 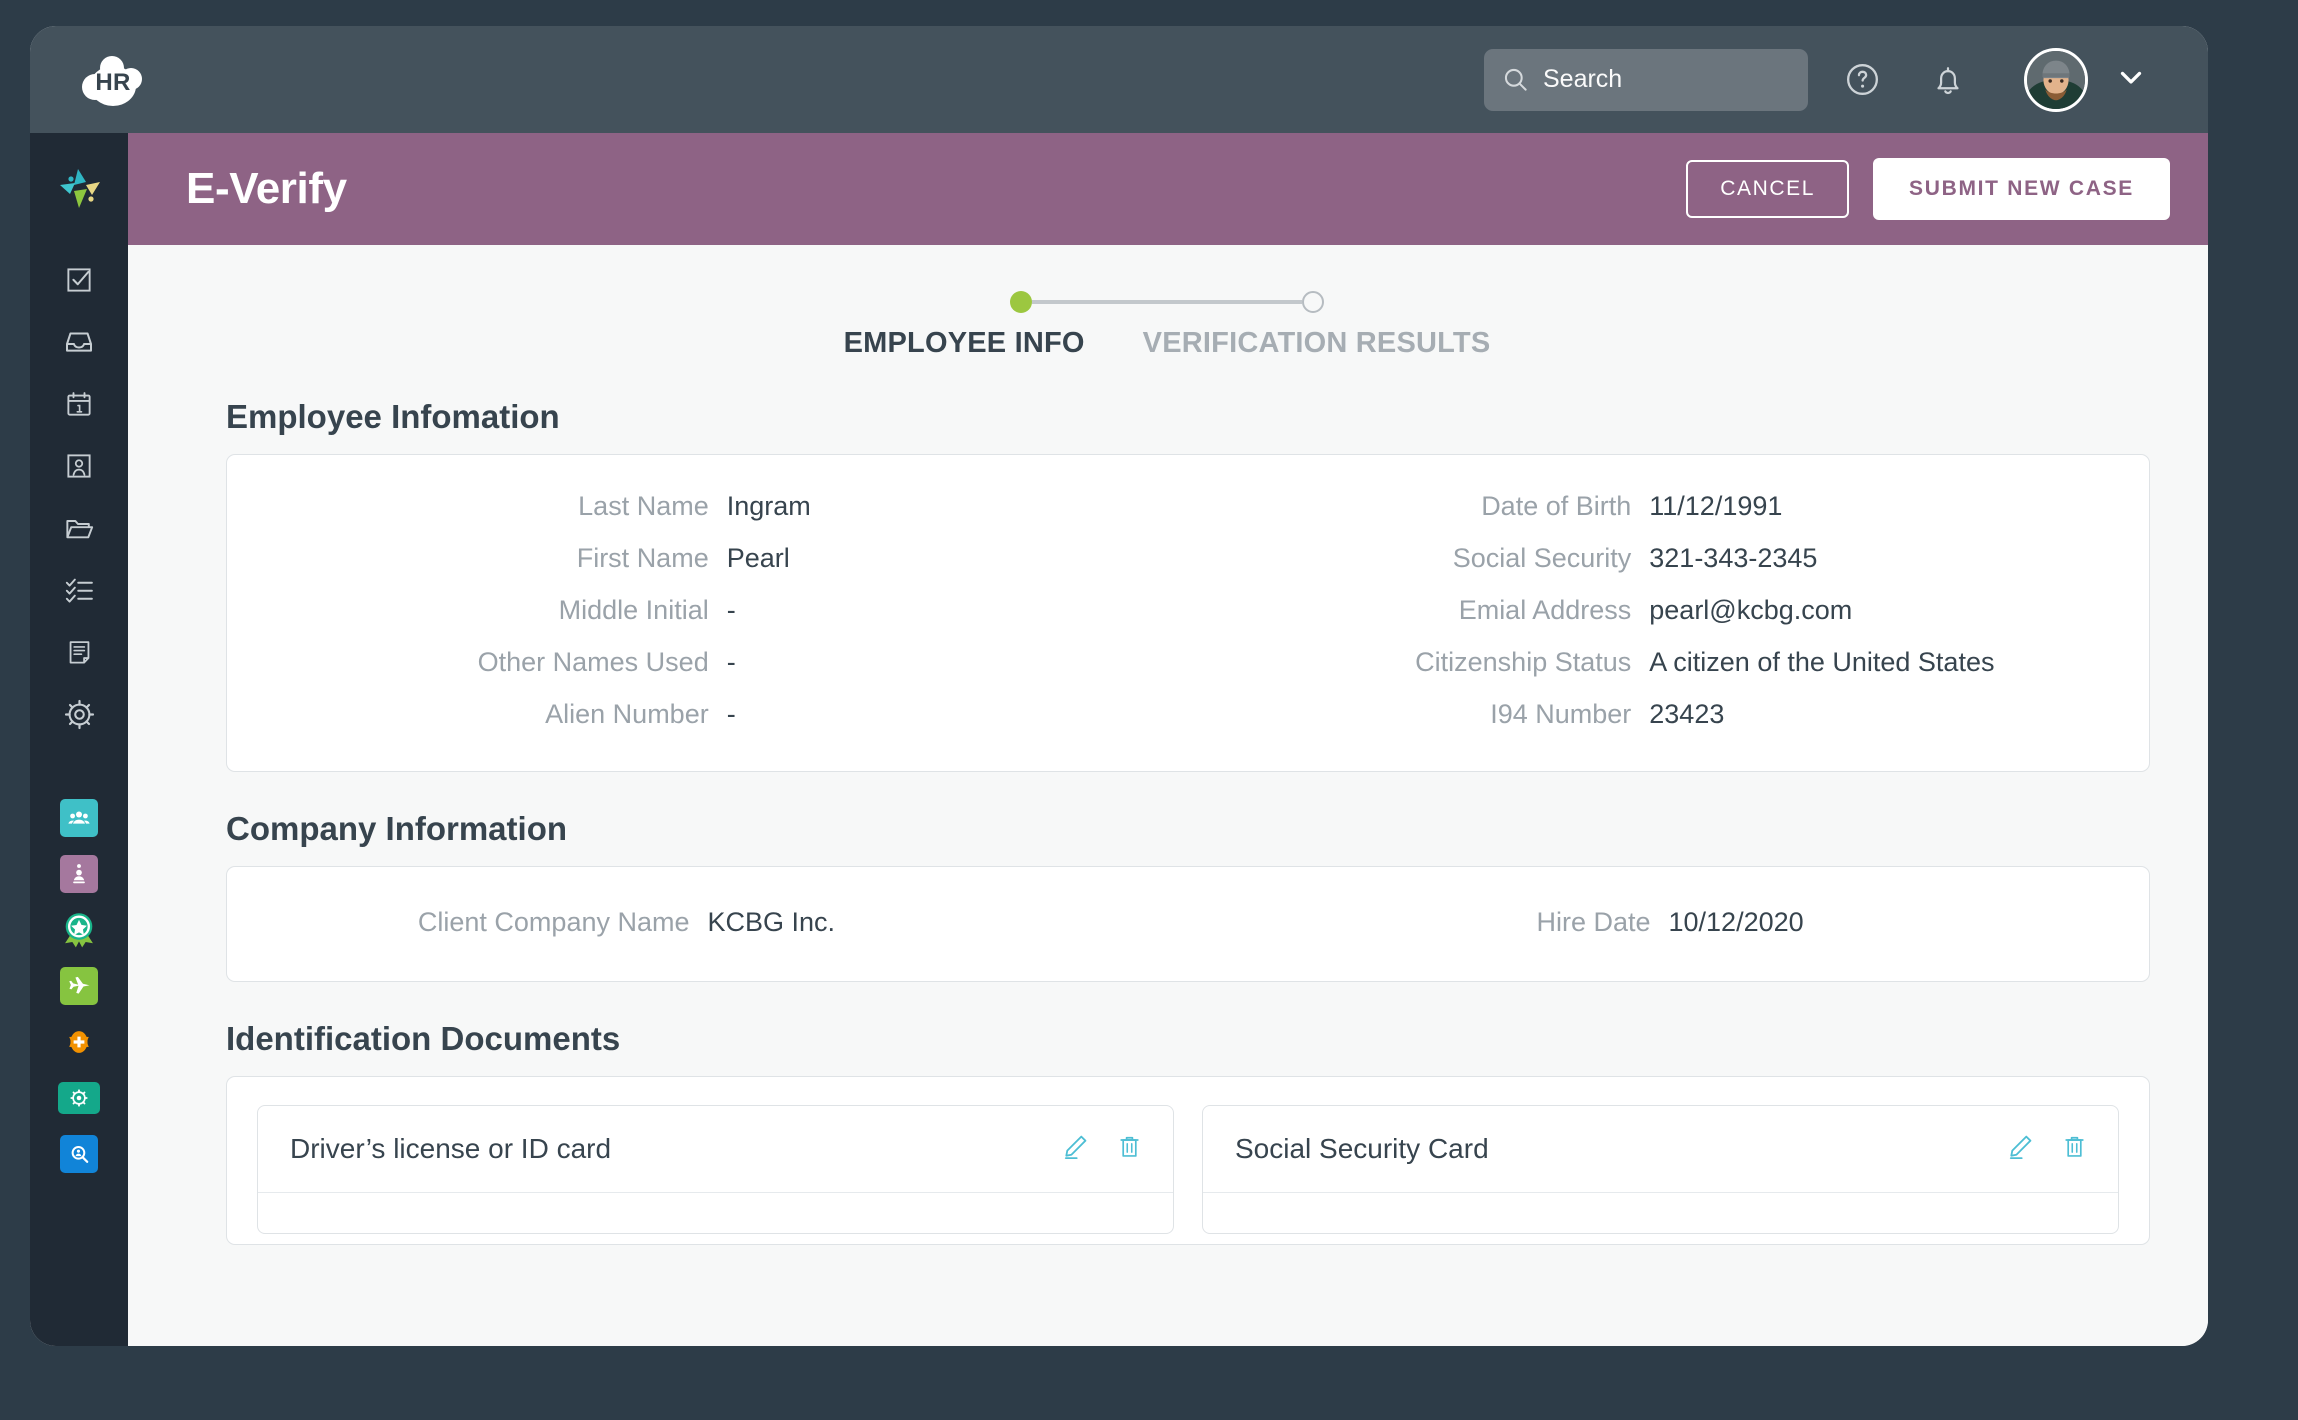 What do you see at coordinates (553, 922) in the screenshot?
I see `field-label: Client Company Name` at bounding box center [553, 922].